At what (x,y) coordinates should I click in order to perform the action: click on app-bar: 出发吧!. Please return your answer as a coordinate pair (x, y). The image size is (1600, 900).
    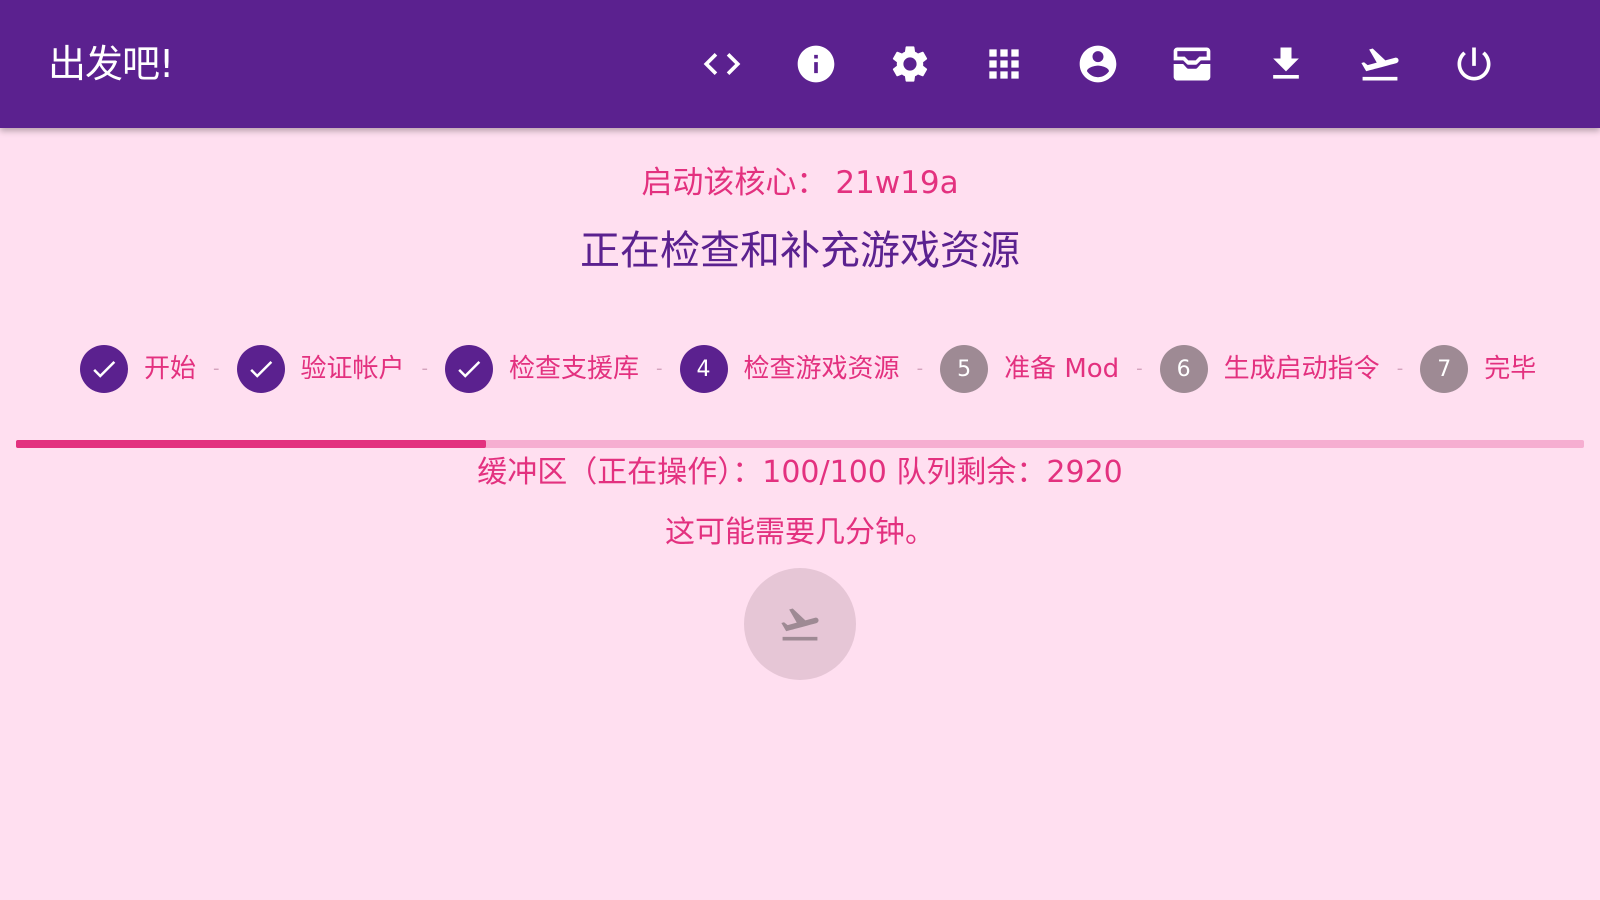
    Looking at the image, I should click on (800, 64).